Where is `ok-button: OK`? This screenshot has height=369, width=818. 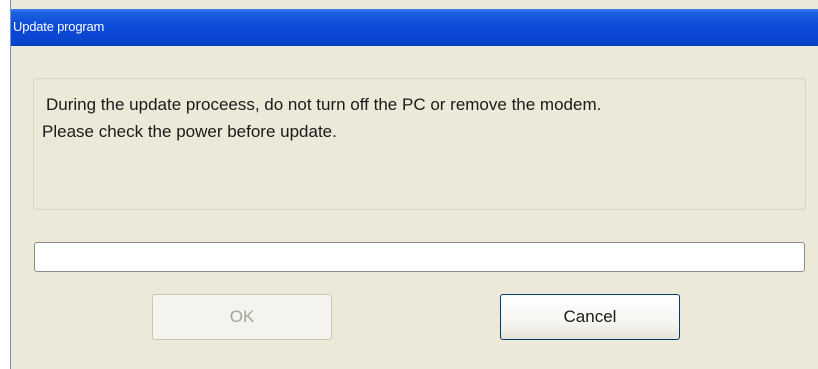
ok-button: OK is located at coordinates (242, 317).